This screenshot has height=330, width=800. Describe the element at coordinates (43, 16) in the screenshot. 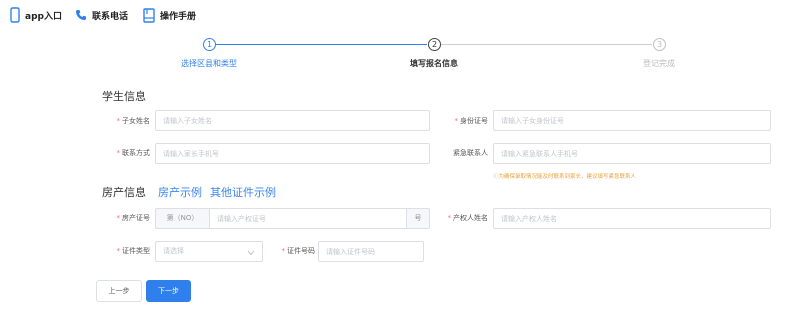

I see `app-entry-label: app入口` at that location.